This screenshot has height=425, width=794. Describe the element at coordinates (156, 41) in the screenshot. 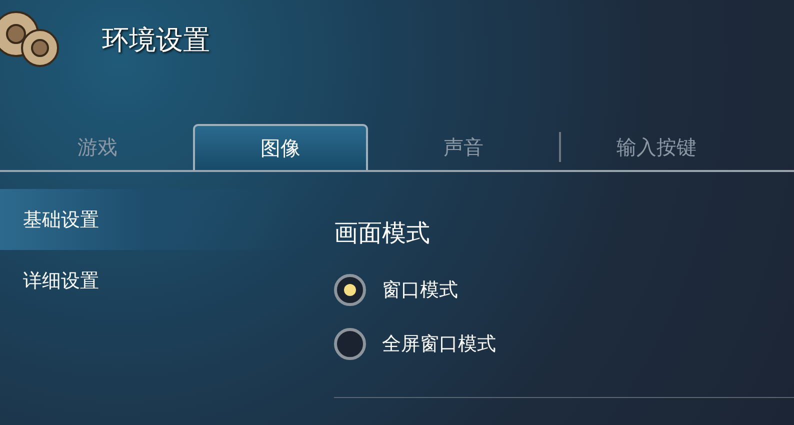

I see `window-title: 环境设置` at that location.